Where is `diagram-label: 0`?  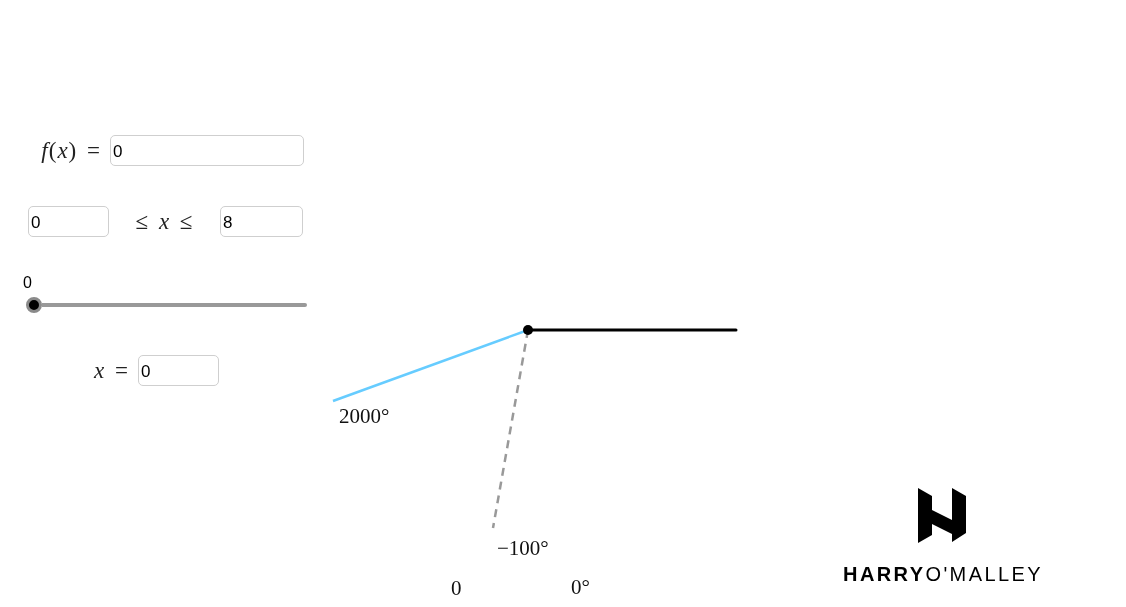
diagram-label: 0 is located at coordinates (456, 588).